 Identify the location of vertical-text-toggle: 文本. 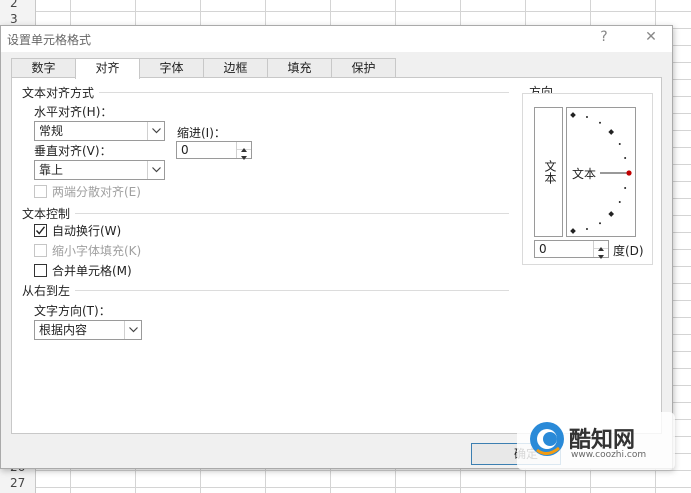
(548, 172).